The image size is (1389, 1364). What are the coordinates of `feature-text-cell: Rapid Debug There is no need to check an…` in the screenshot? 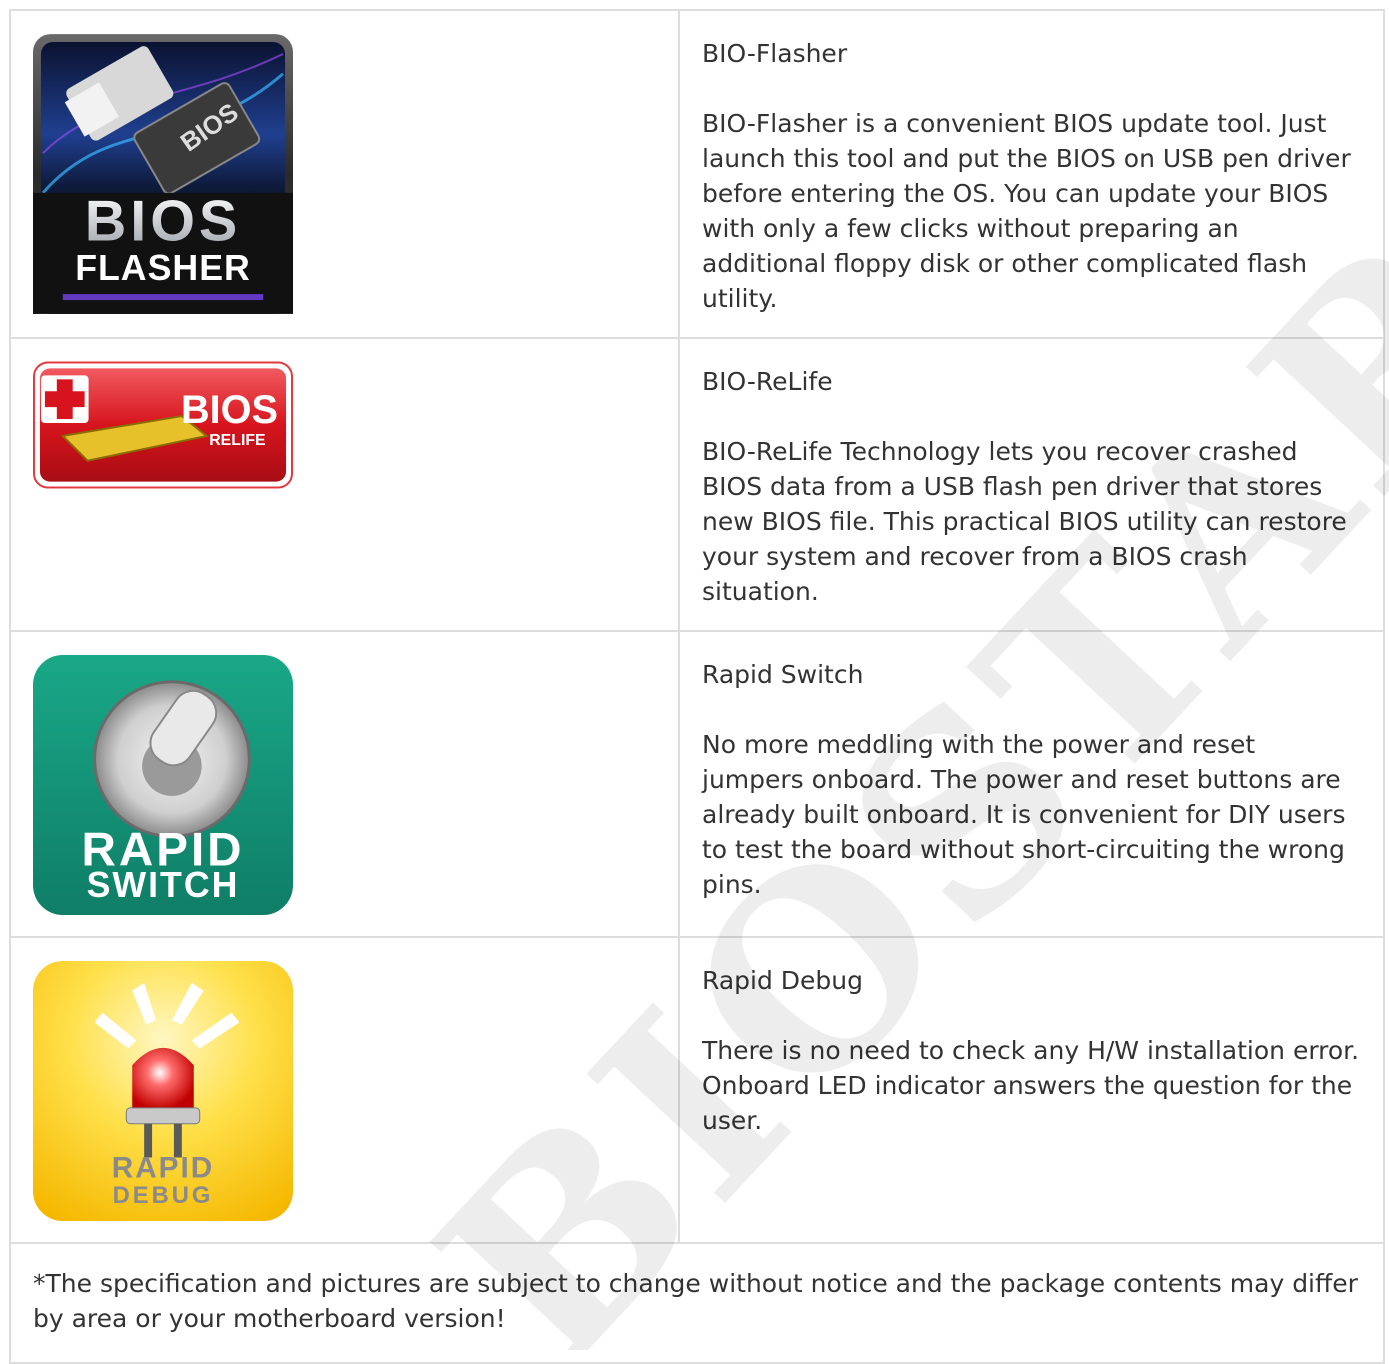 It's located at (1031, 1090).